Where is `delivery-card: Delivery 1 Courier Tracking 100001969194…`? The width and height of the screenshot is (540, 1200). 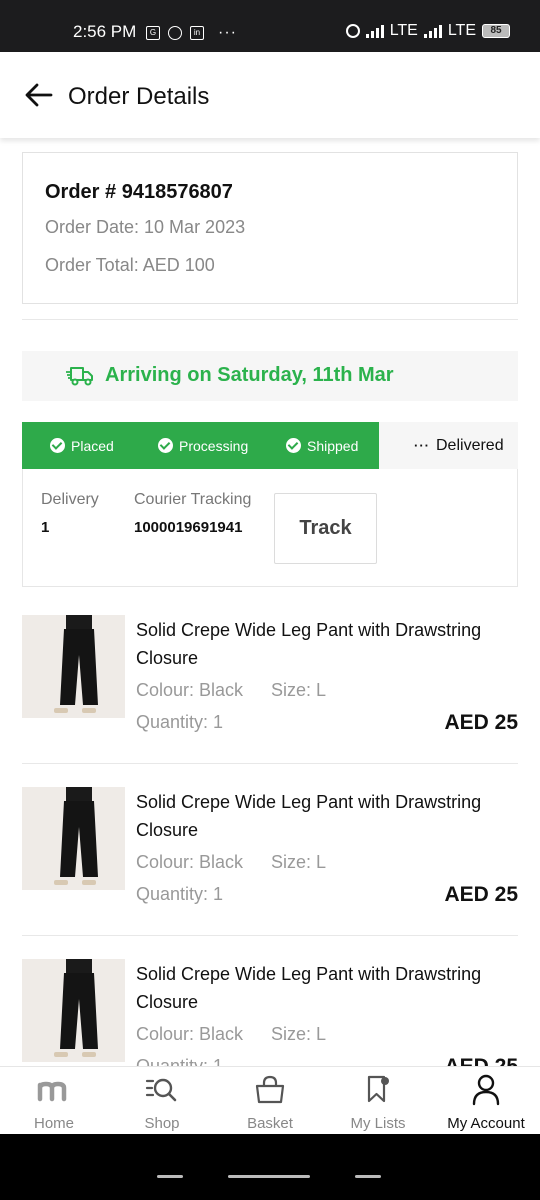
delivery-card: Delivery 1 Courier Tracking 100001969194… is located at coordinates (270, 528).